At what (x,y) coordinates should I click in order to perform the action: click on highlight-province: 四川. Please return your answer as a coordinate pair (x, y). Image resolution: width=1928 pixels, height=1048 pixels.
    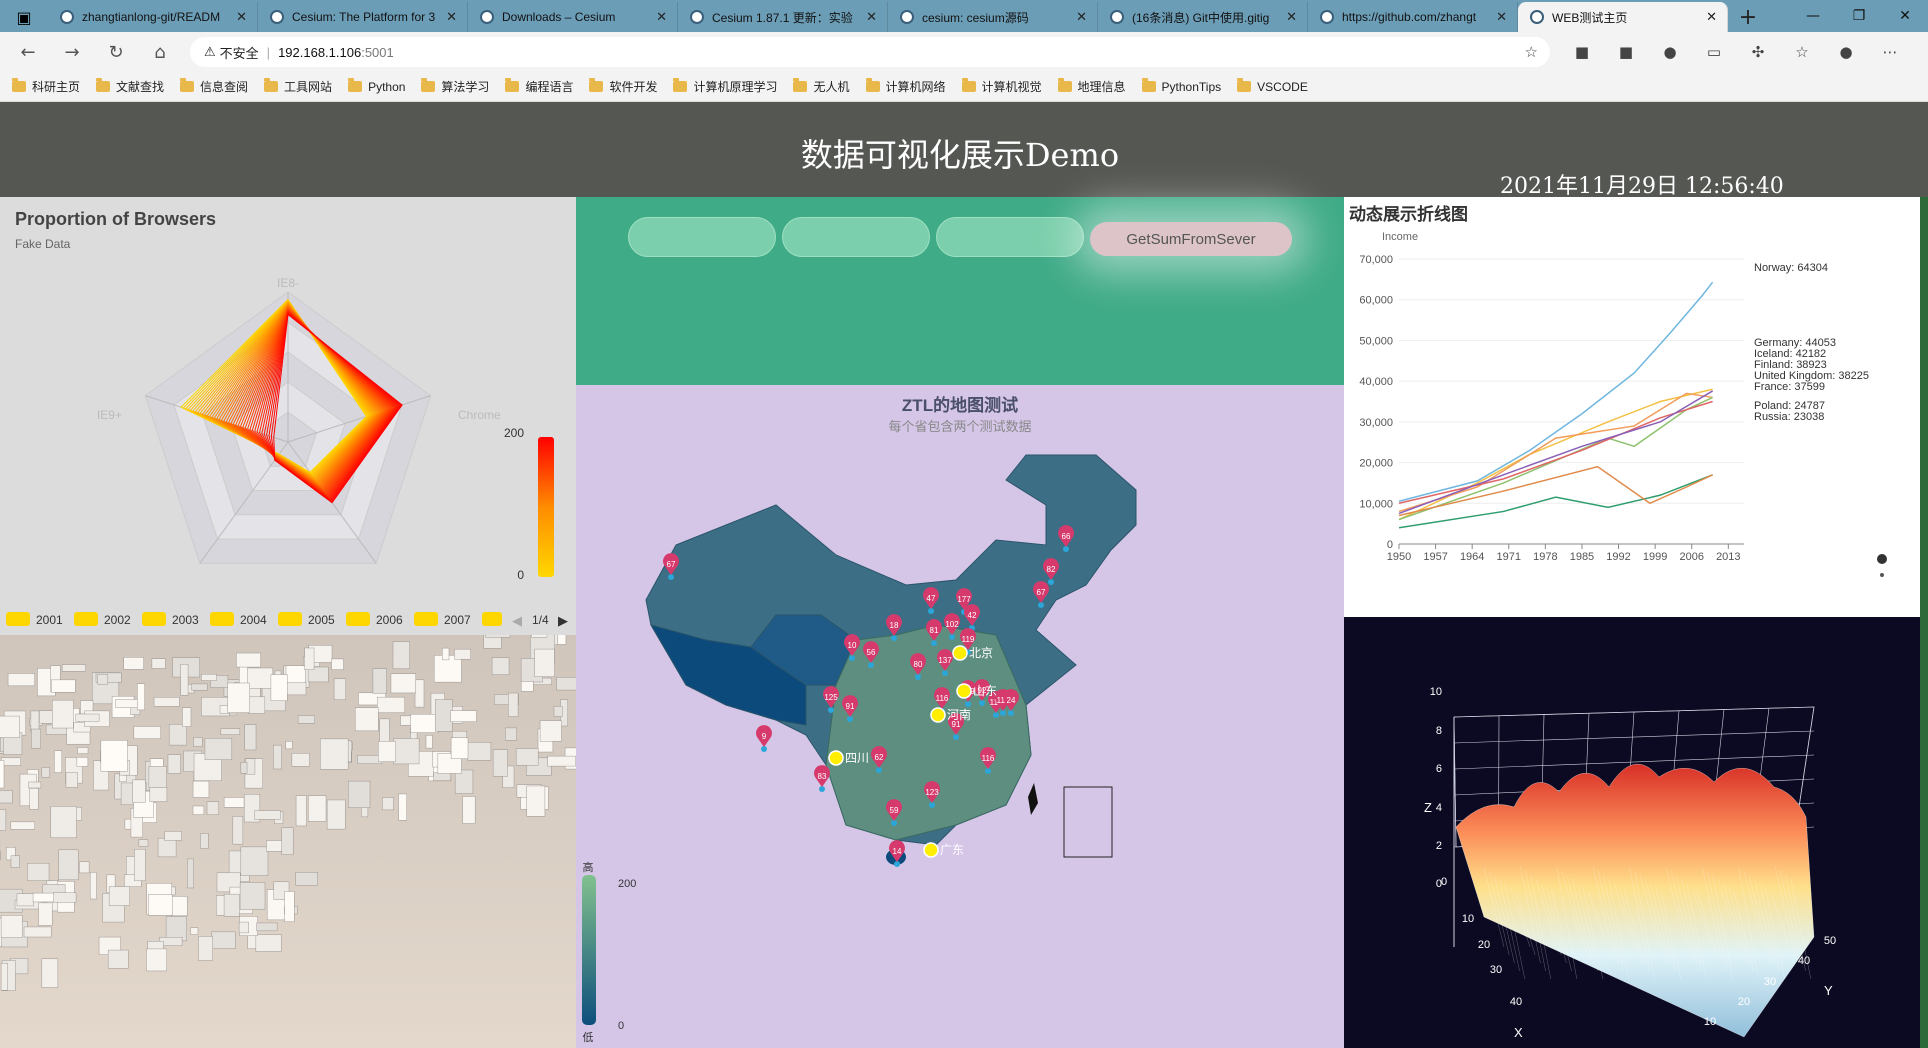
    Looking at the image, I should click on (848, 758).